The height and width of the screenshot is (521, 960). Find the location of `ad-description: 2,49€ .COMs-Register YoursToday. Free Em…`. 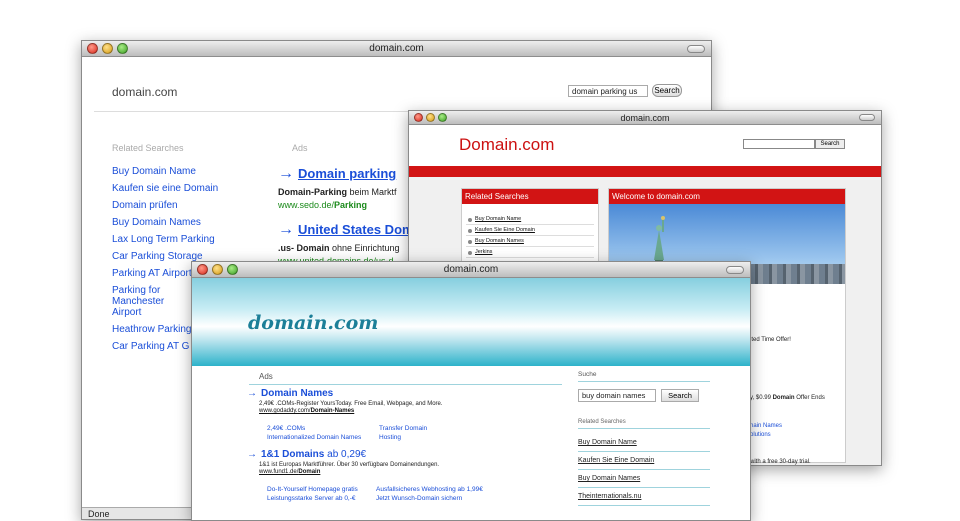

ad-description: 2,49€ .COMs-Register YoursToday. Free Em… is located at coordinates (351, 404).